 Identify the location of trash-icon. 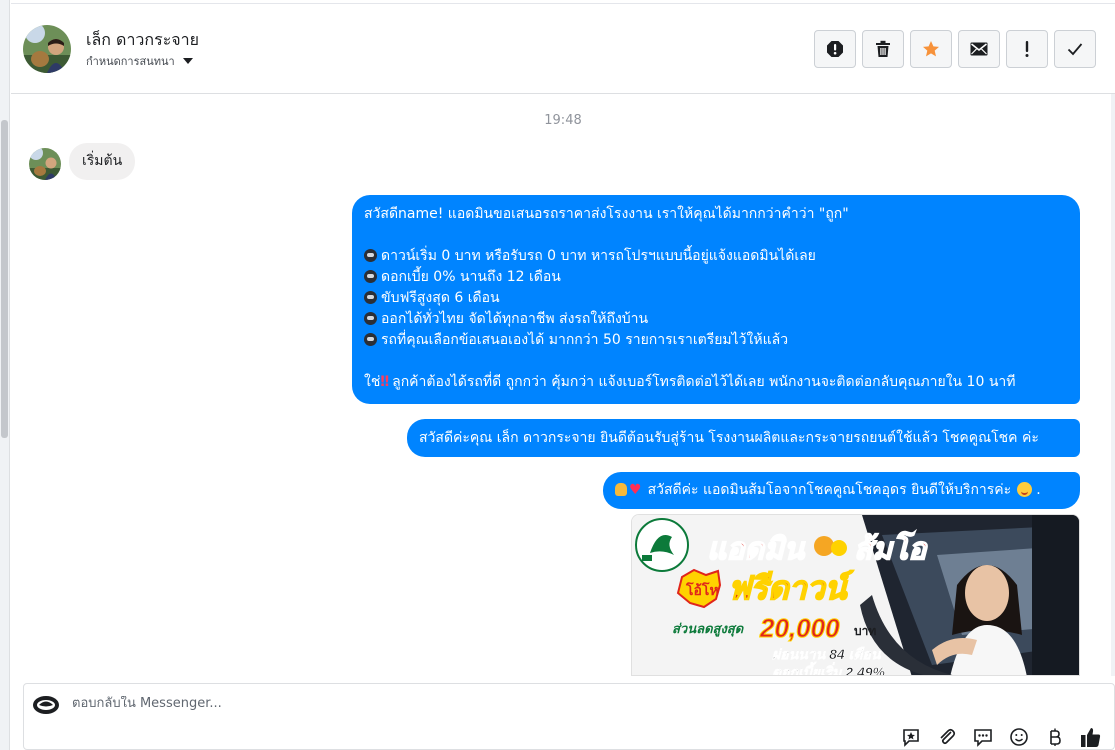
(883, 48).